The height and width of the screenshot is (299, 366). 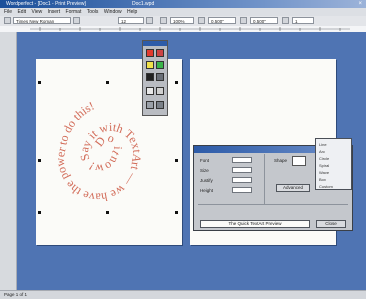 I want to click on color-swatch-red, so click(x=150, y=53).